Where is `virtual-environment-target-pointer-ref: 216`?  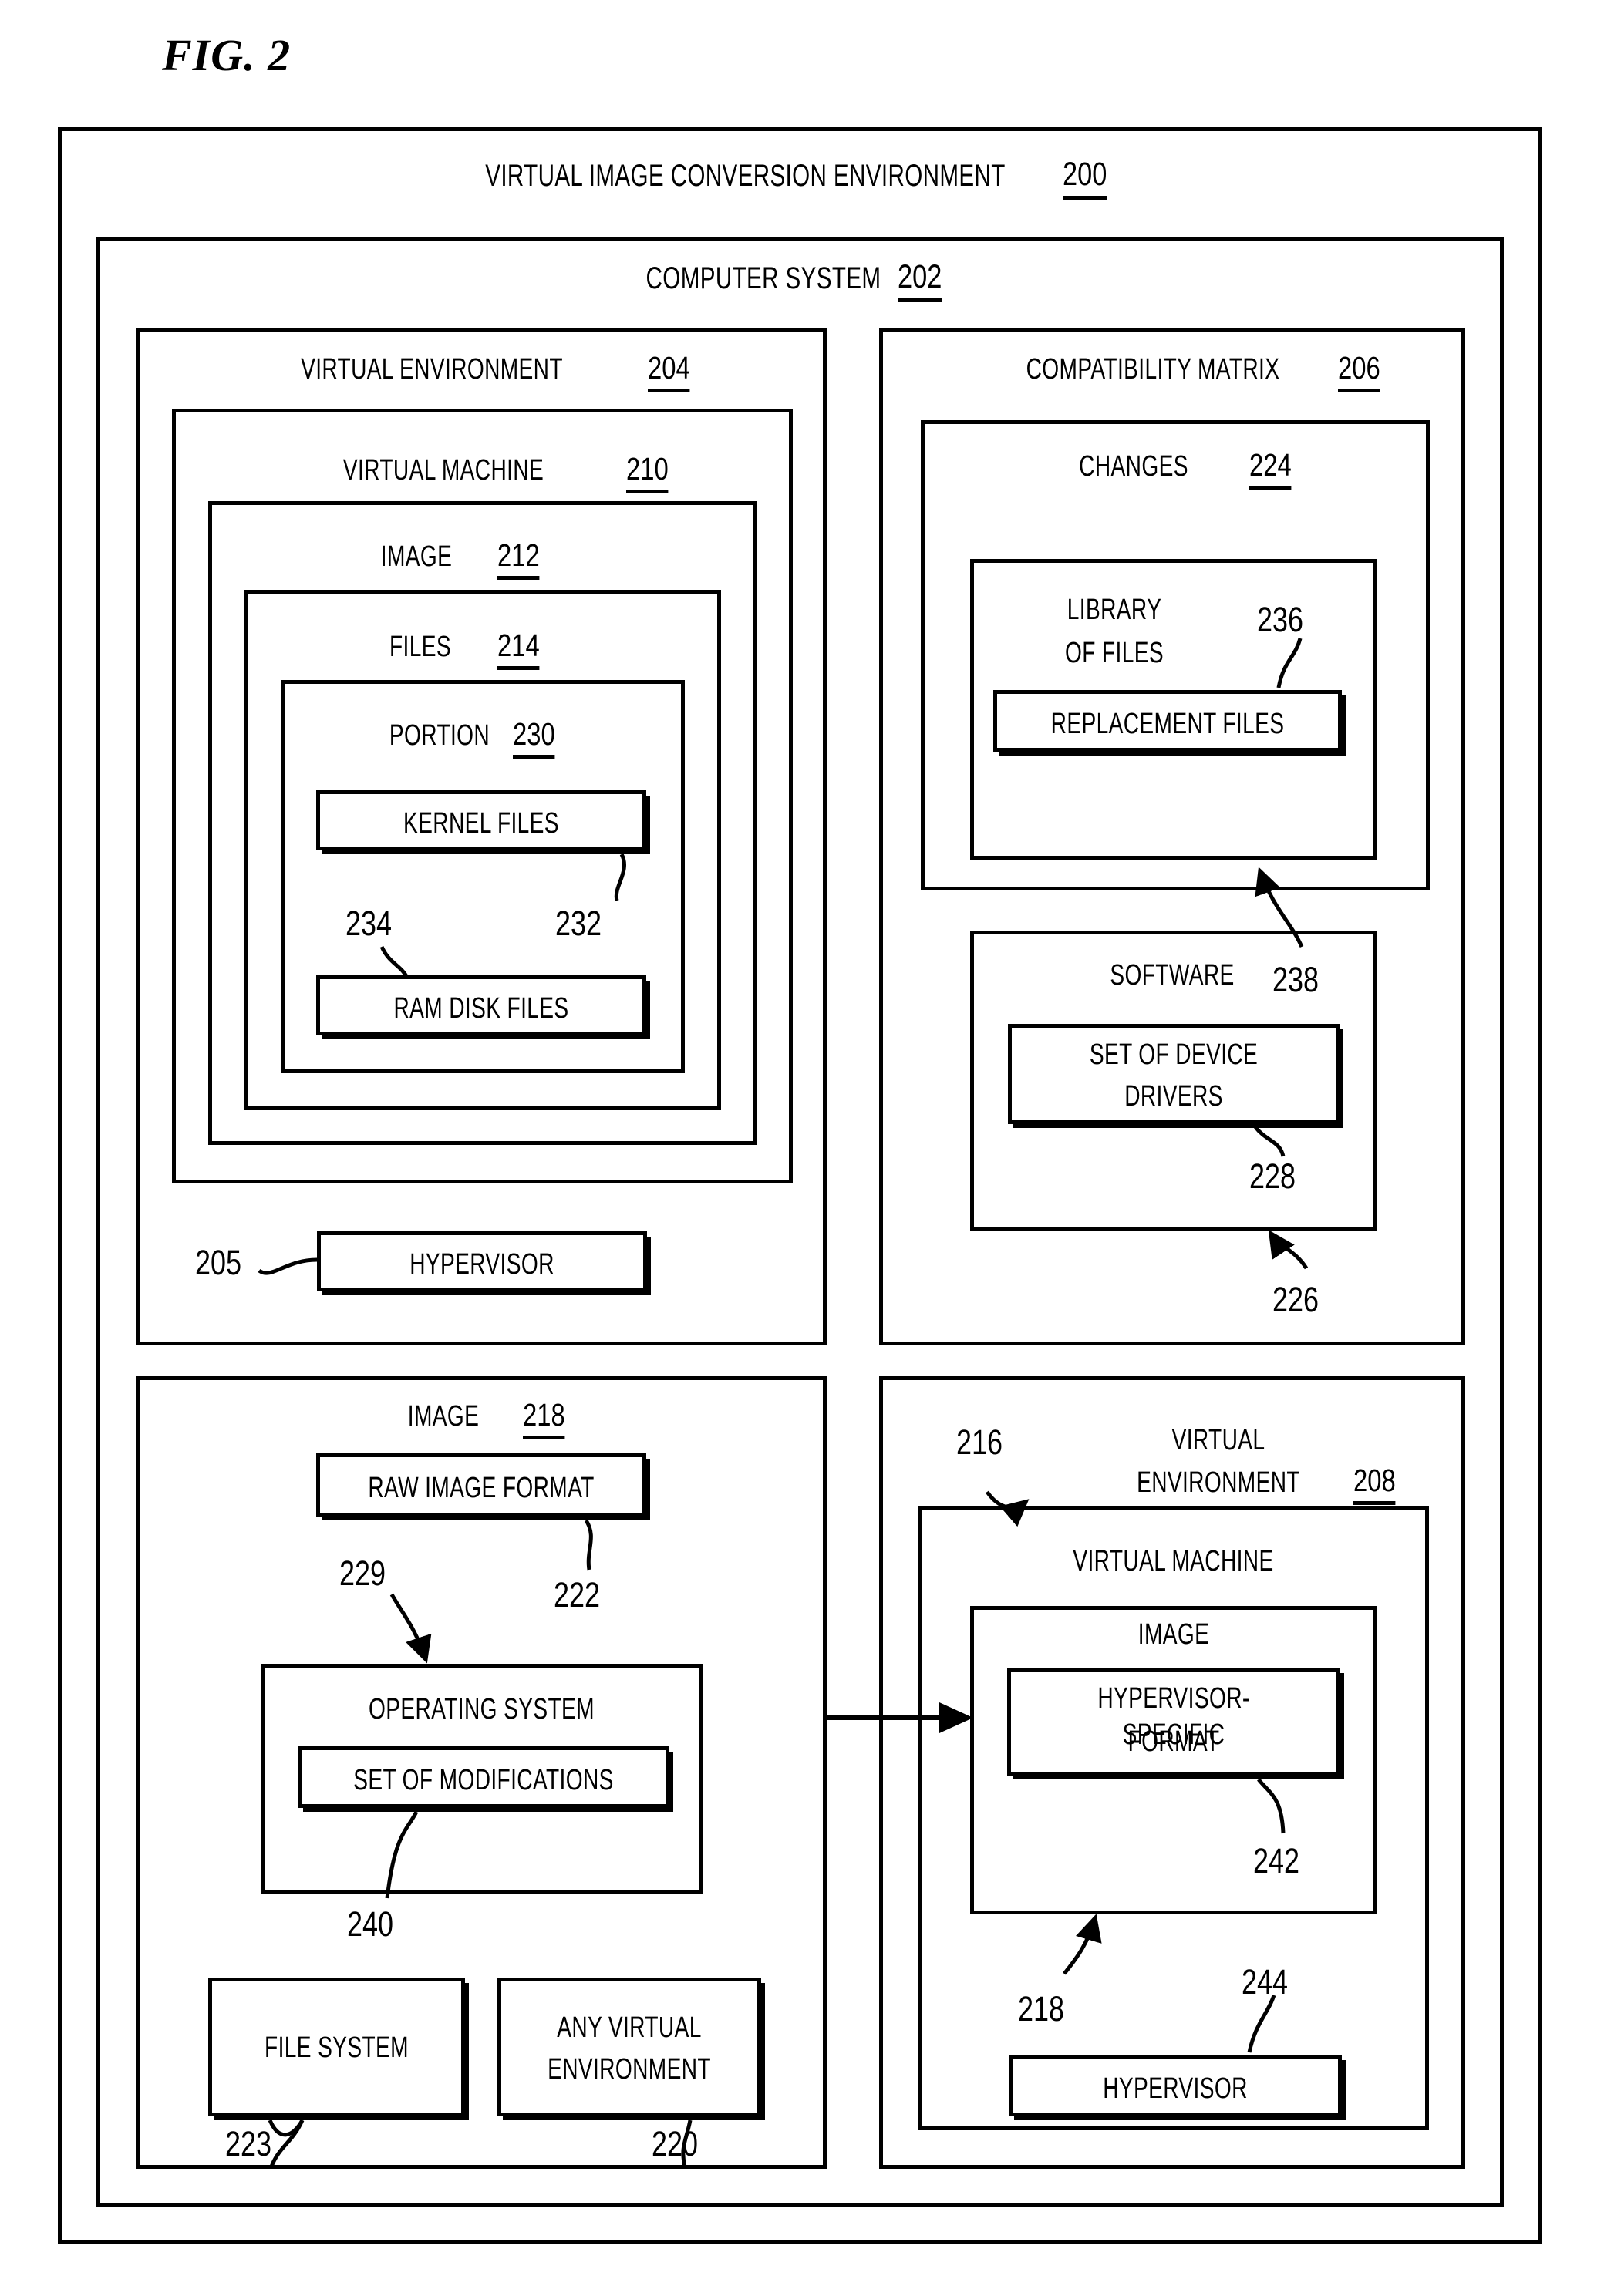
virtual-environment-target-pointer-ref: 216 is located at coordinates (979, 1442).